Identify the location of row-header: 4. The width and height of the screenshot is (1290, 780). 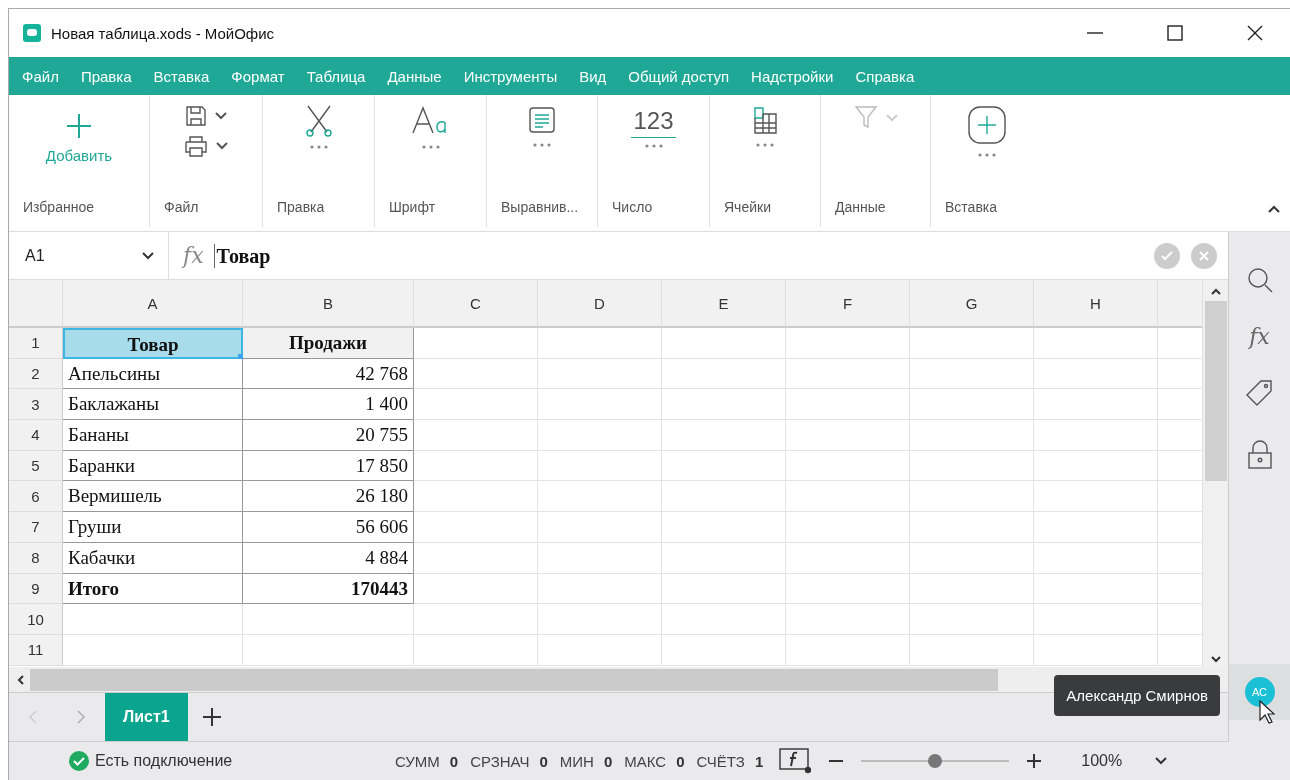
(36, 435).